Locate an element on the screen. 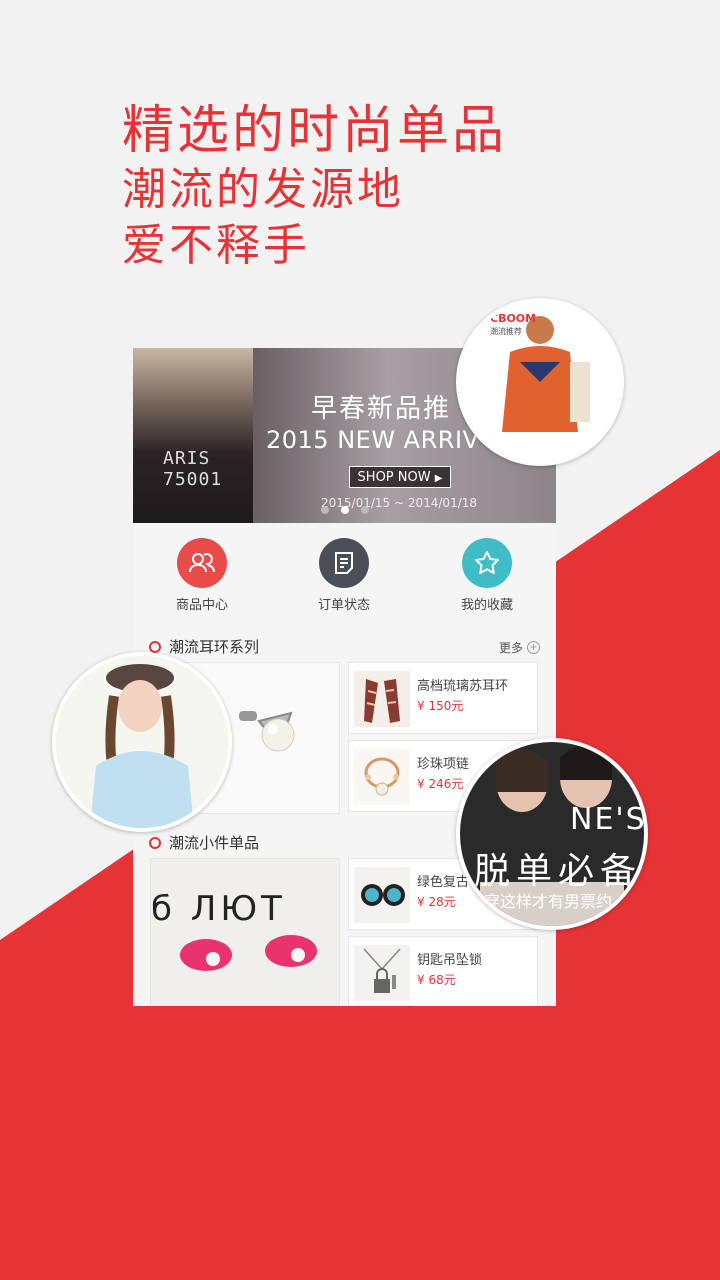 This screenshot has width=720, height=1280. shop-now-button: SHOP NOW ▶ is located at coordinates (400, 477).